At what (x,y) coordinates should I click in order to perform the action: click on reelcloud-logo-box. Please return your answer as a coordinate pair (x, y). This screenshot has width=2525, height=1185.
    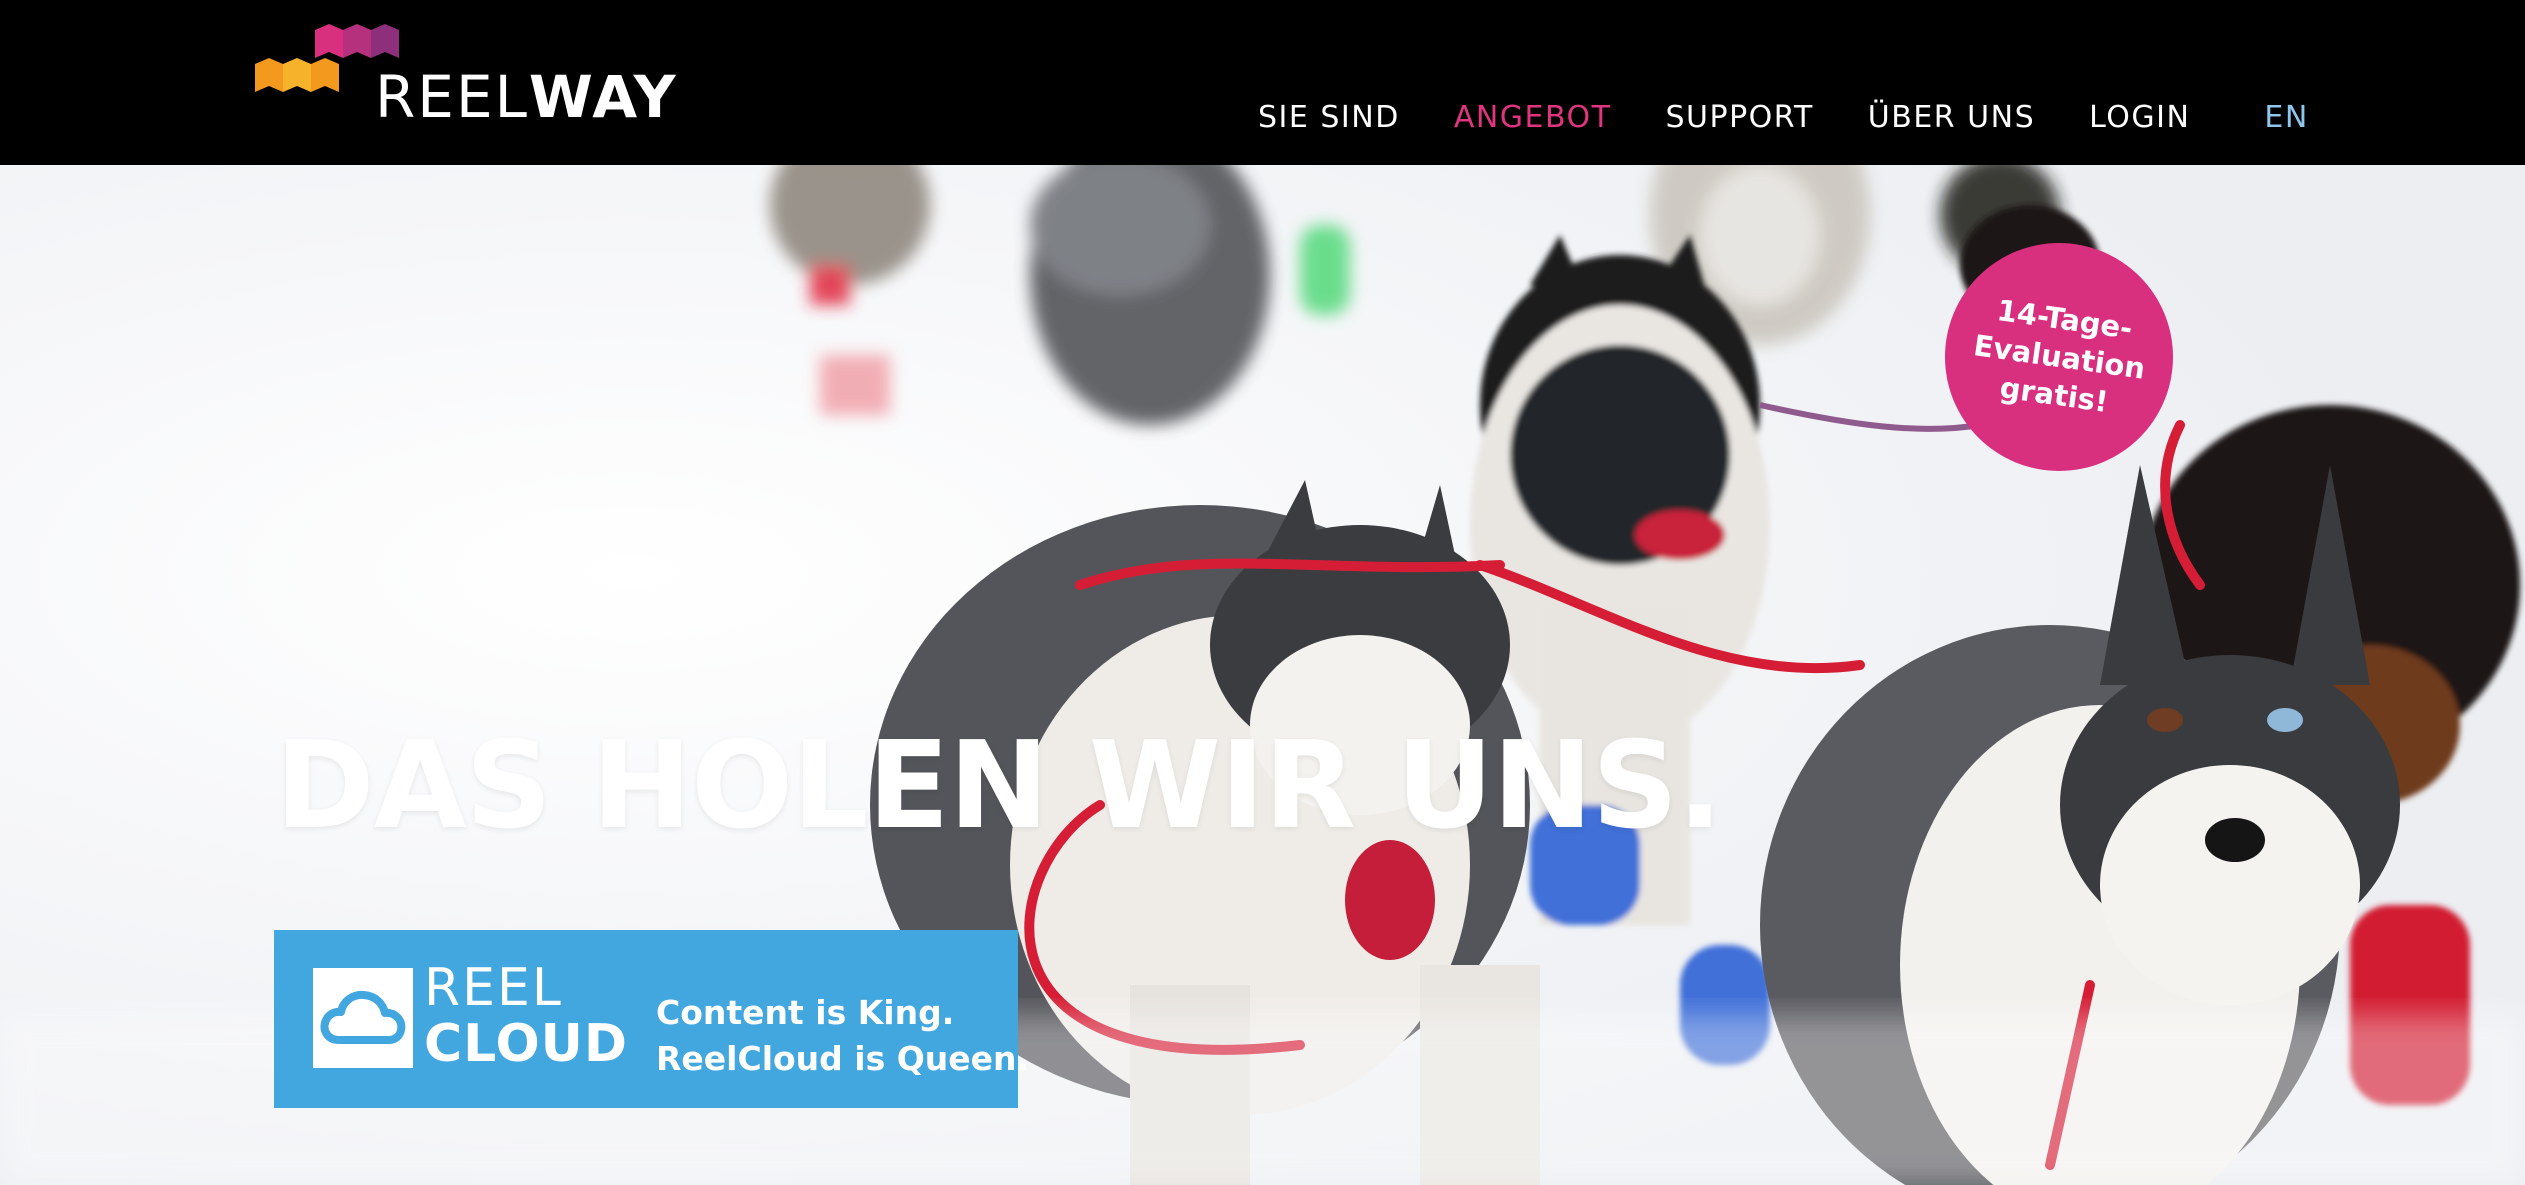
    Looking at the image, I should click on (363, 1018).